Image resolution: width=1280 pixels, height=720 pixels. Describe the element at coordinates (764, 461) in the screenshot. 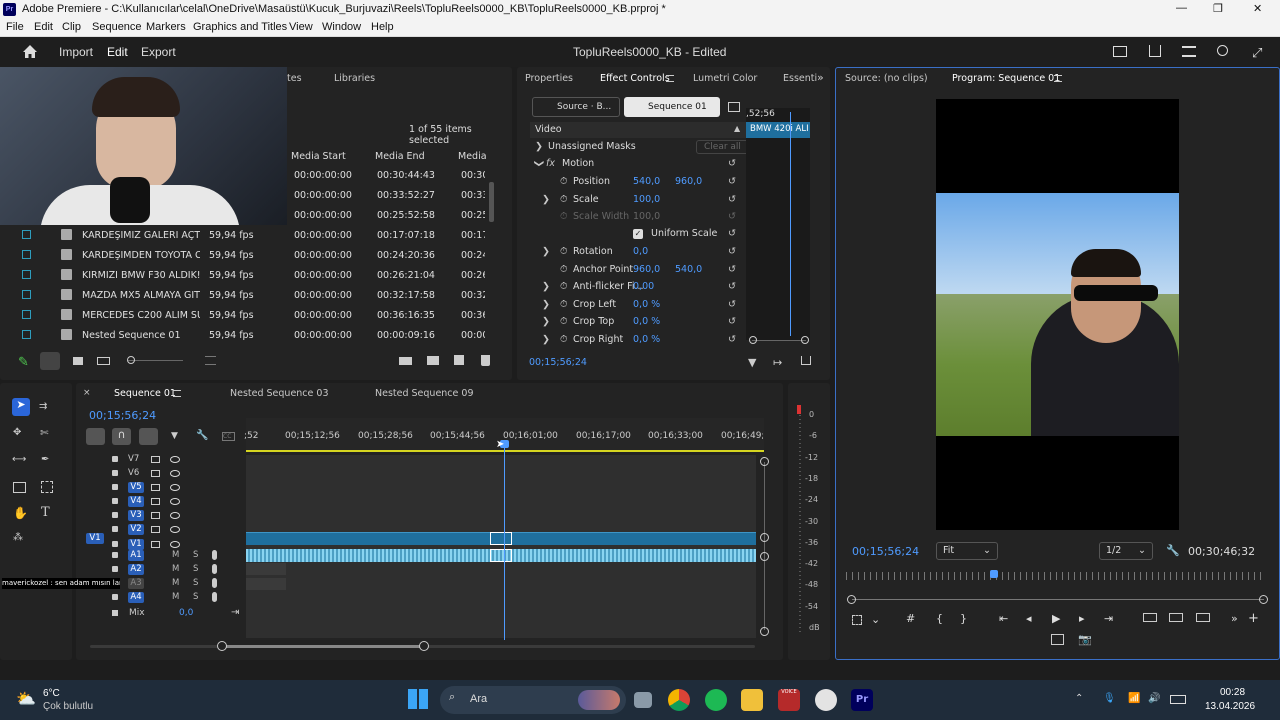

I see `vscroll-handle-top` at that location.